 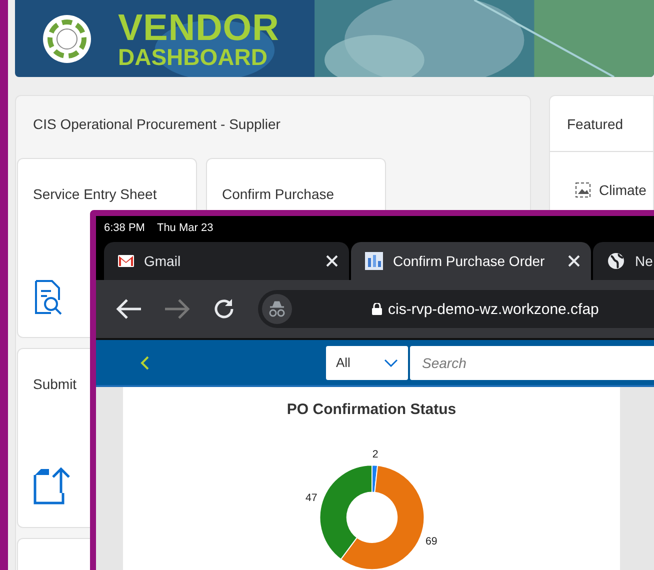 What do you see at coordinates (157, 124) in the screenshot?
I see `group-title: CIS Operational Procurement - Supplier` at bounding box center [157, 124].